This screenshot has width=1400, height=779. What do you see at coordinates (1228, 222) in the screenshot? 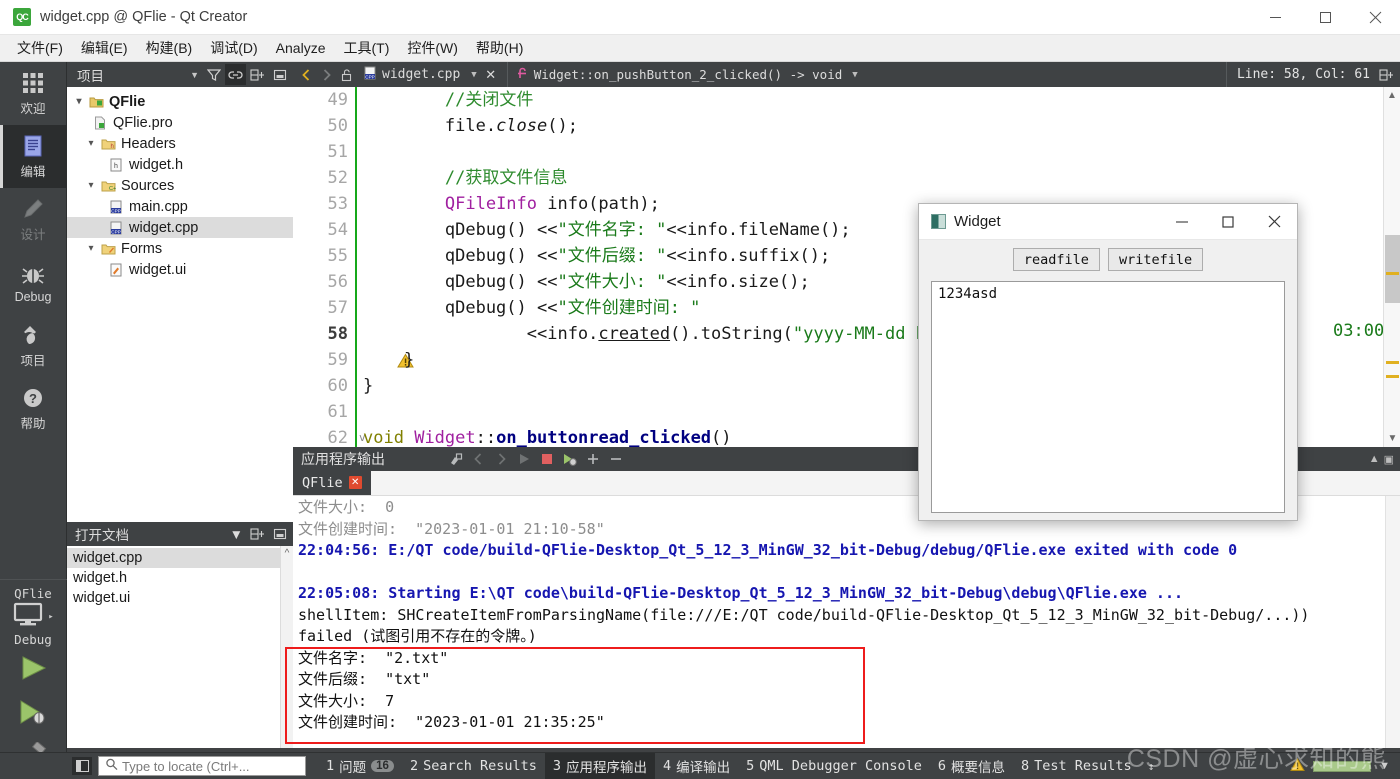
I see `dialog-maximize-icon` at bounding box center [1228, 222].